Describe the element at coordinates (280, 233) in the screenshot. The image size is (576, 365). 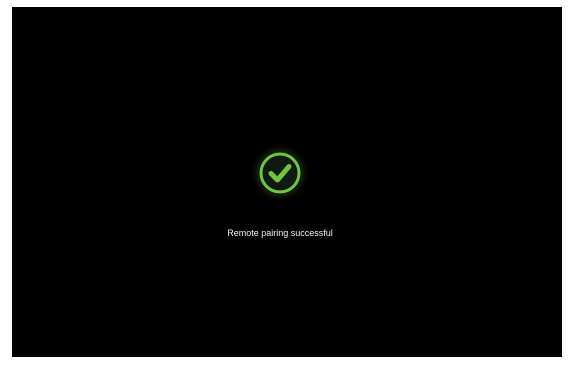
I see `success-message: Remote pairing successful` at that location.